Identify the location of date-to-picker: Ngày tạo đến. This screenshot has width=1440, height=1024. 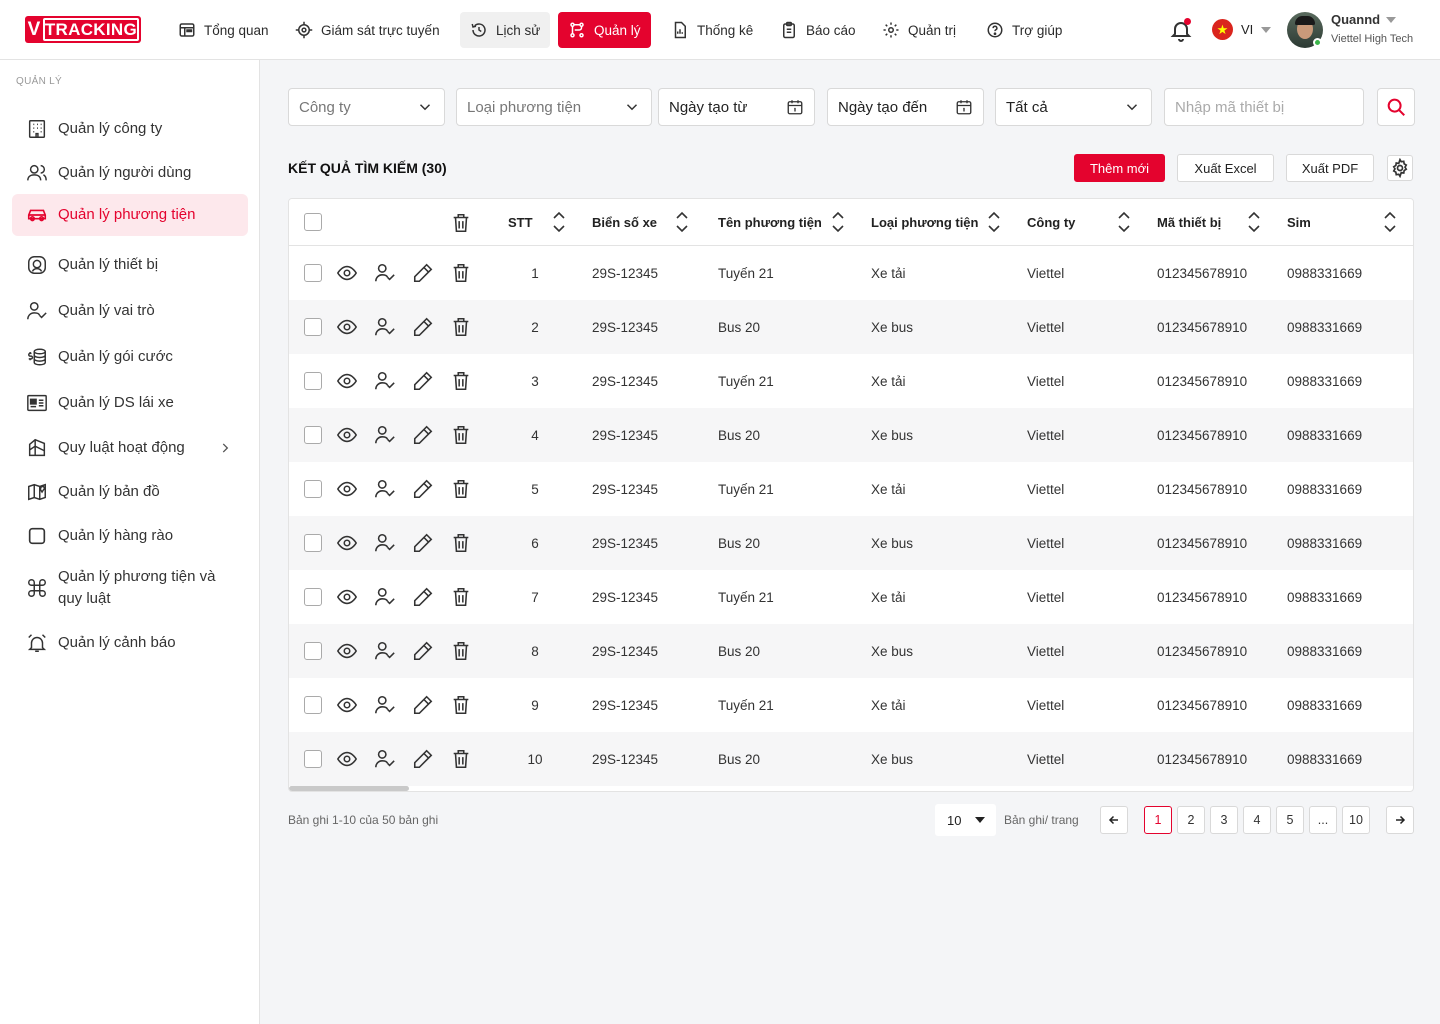
(905, 107).